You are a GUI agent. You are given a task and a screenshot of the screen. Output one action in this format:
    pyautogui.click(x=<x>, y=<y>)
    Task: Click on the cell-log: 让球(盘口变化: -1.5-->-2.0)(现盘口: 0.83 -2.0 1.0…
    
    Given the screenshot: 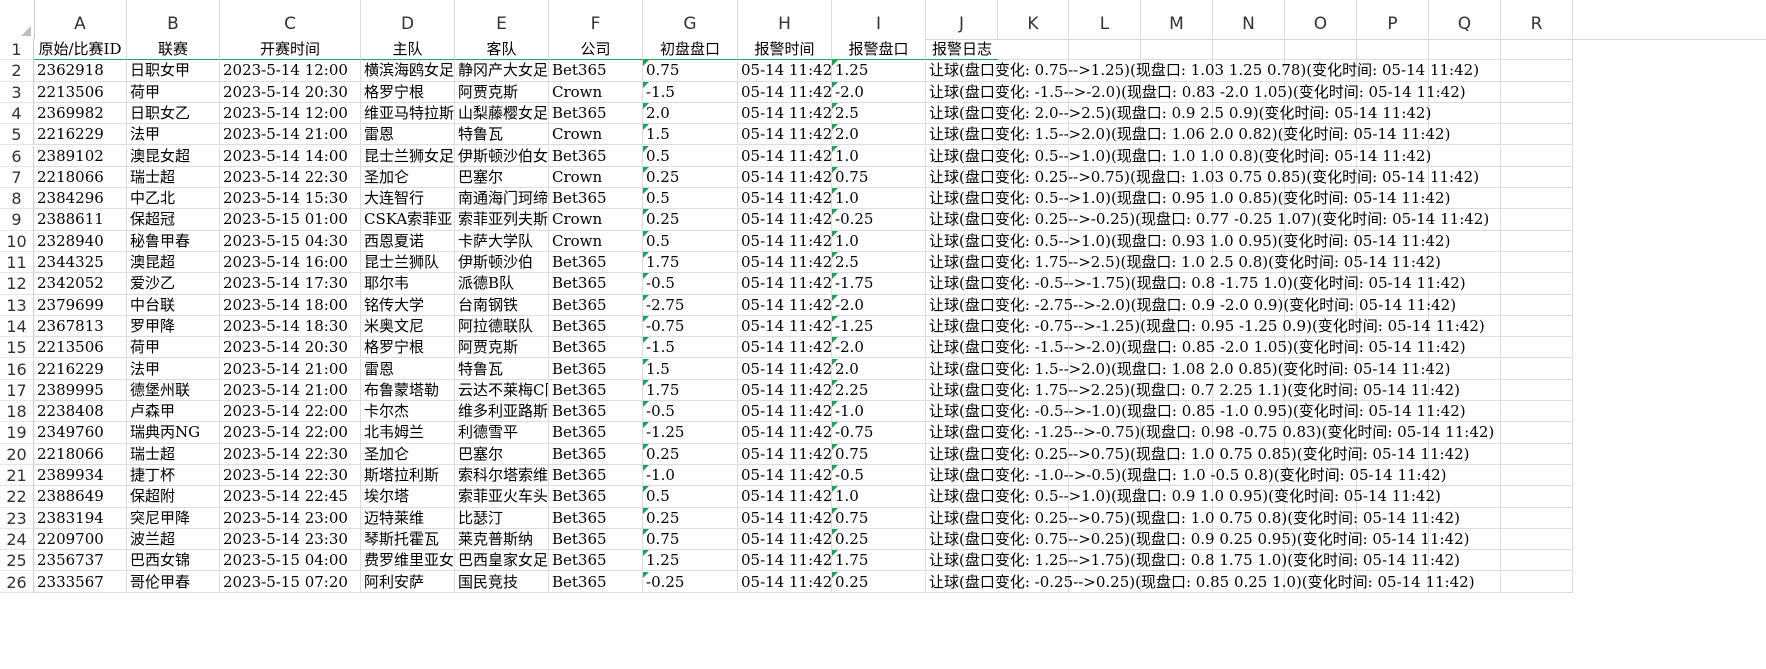 What is the action you would take?
    pyautogui.click(x=1196, y=92)
    